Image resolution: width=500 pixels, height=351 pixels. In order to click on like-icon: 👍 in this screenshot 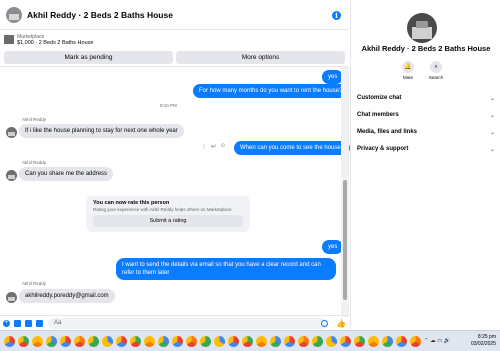, I will do `click(341, 323)`.